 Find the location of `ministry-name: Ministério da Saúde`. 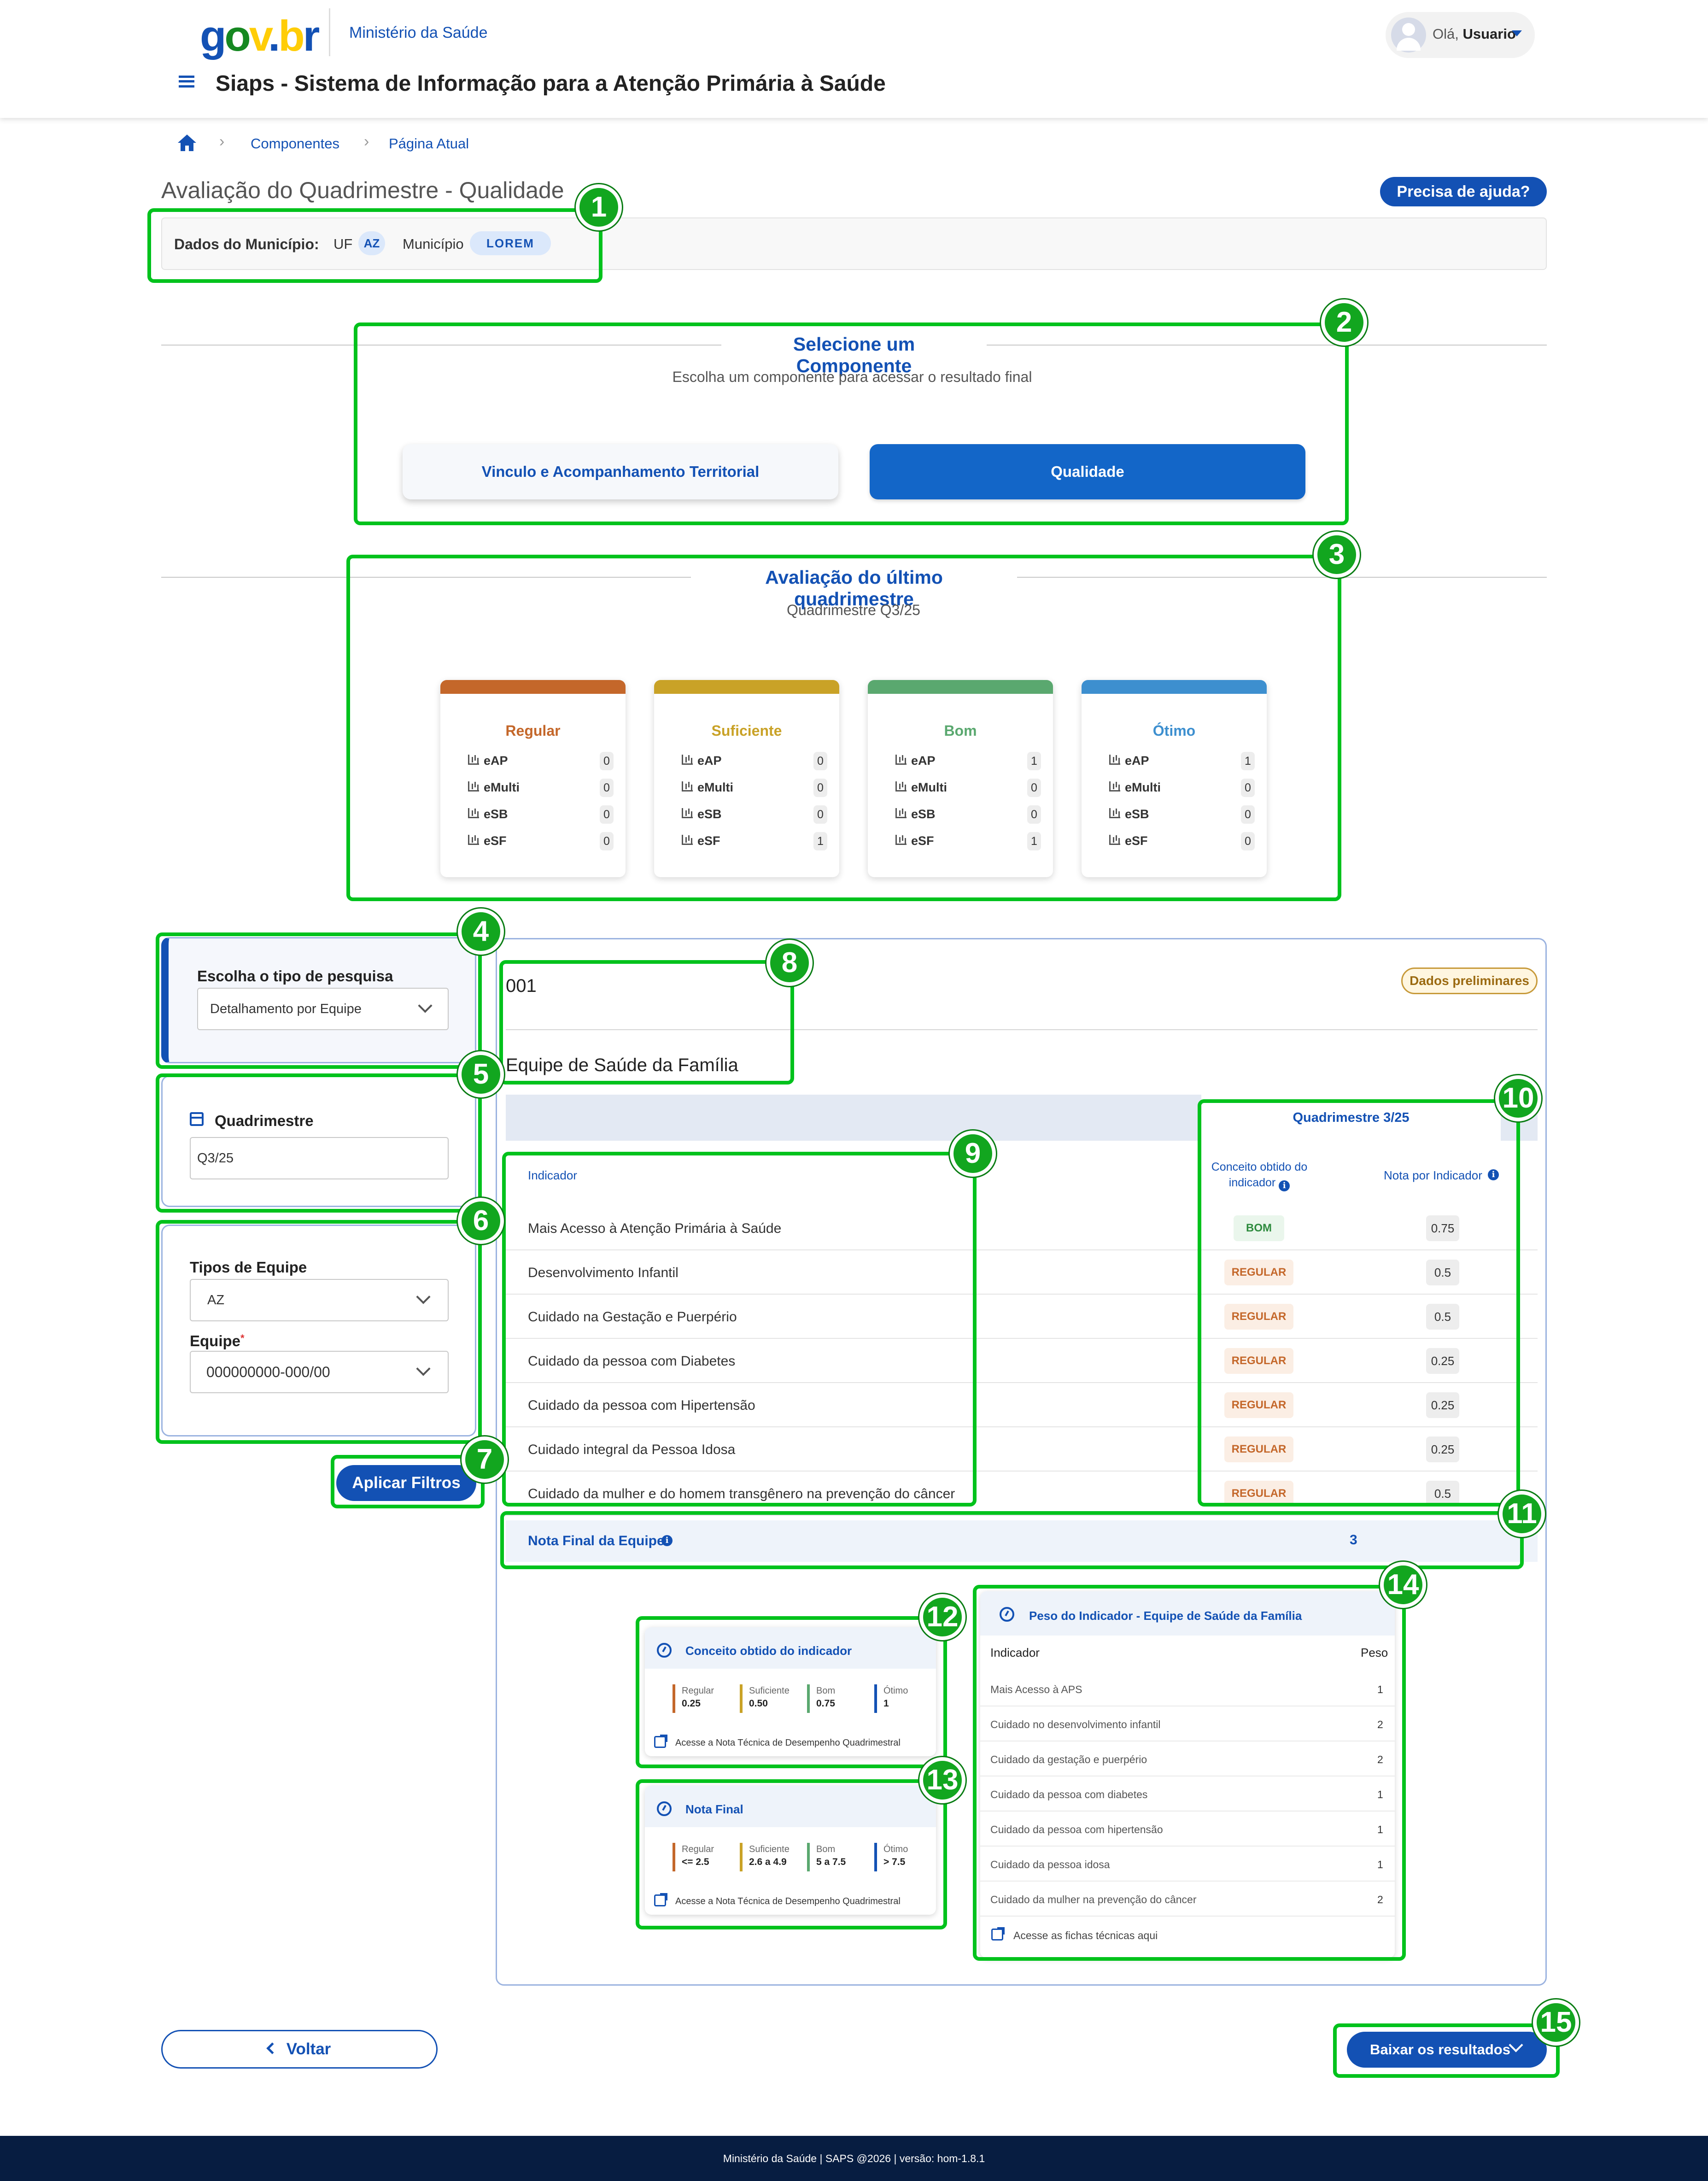

ministry-name: Ministério da Saúde is located at coordinates (418, 32).